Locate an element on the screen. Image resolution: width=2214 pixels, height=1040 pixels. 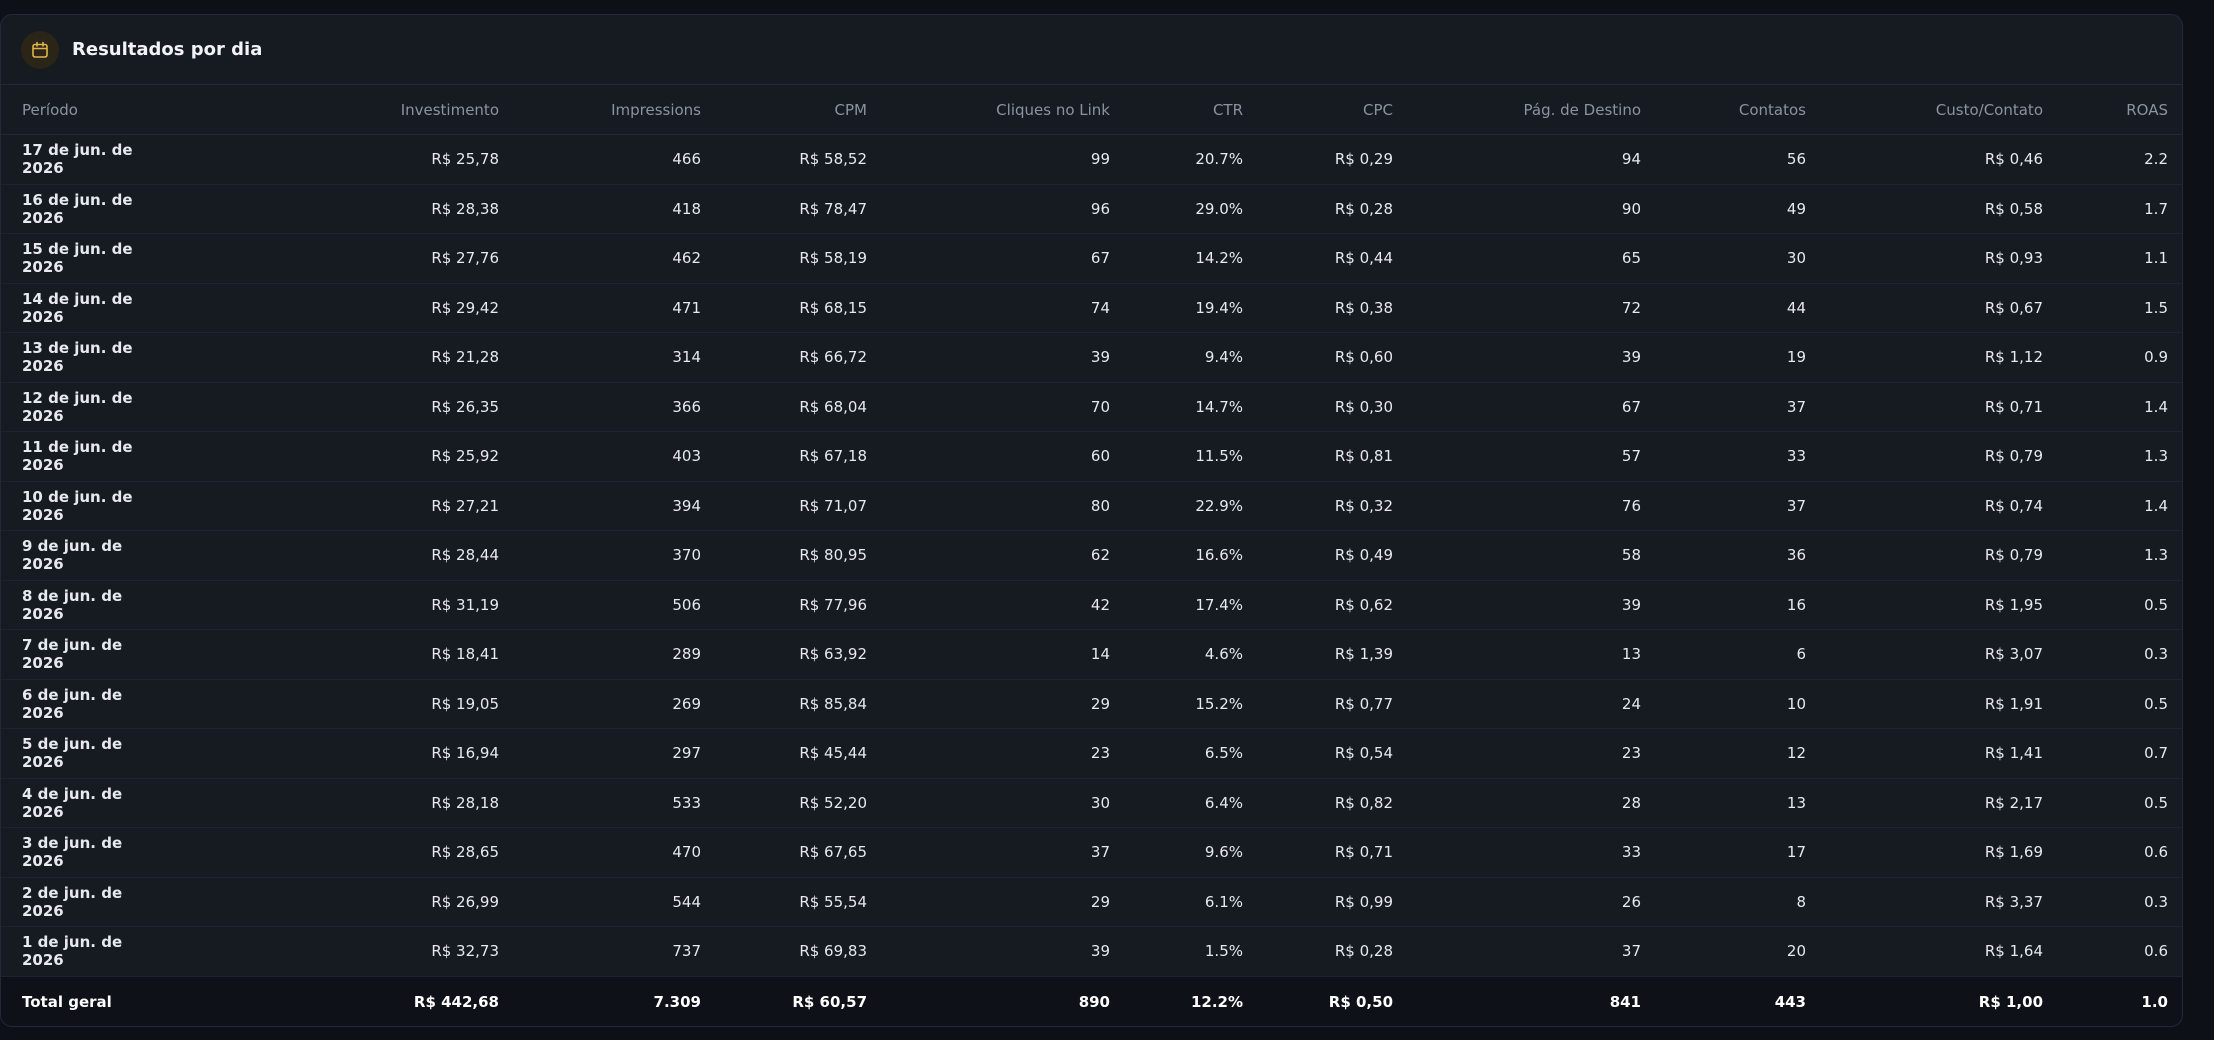
cell-cpc: R$ 0,60 is located at coordinates (1318, 357).